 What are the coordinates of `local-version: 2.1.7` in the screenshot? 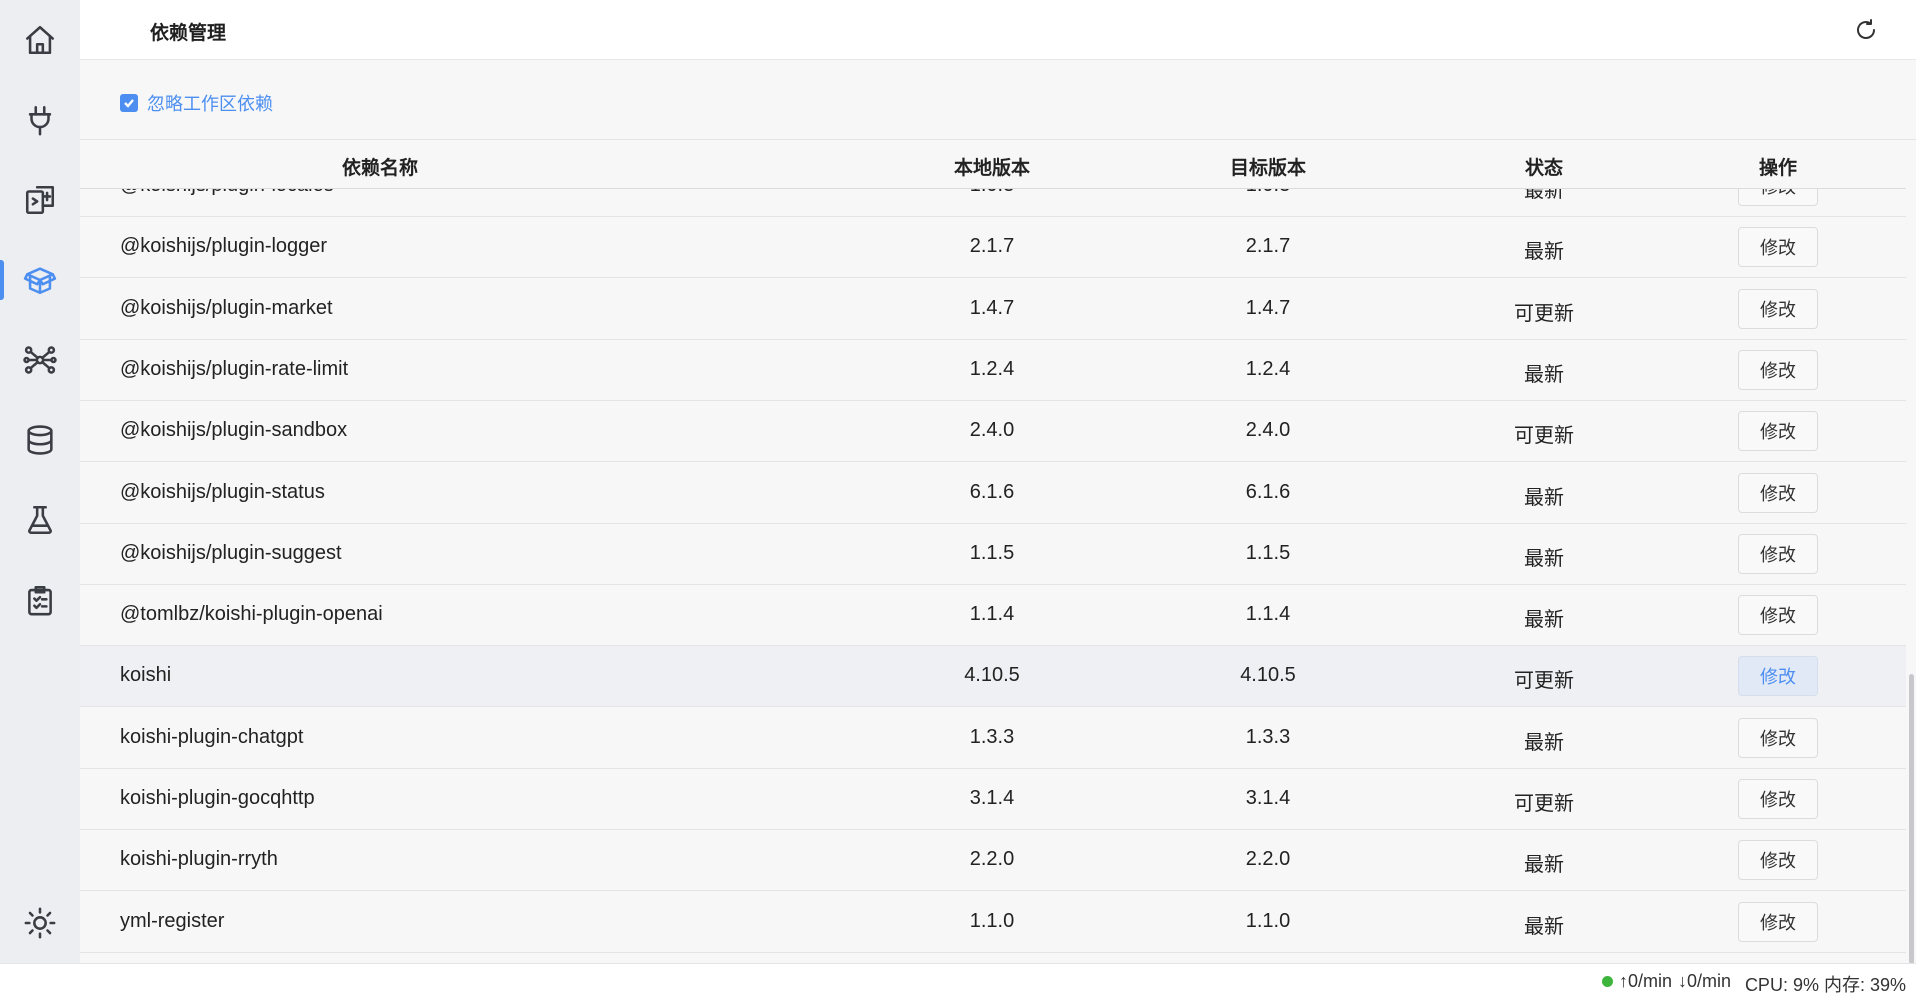 It's located at (992, 246).